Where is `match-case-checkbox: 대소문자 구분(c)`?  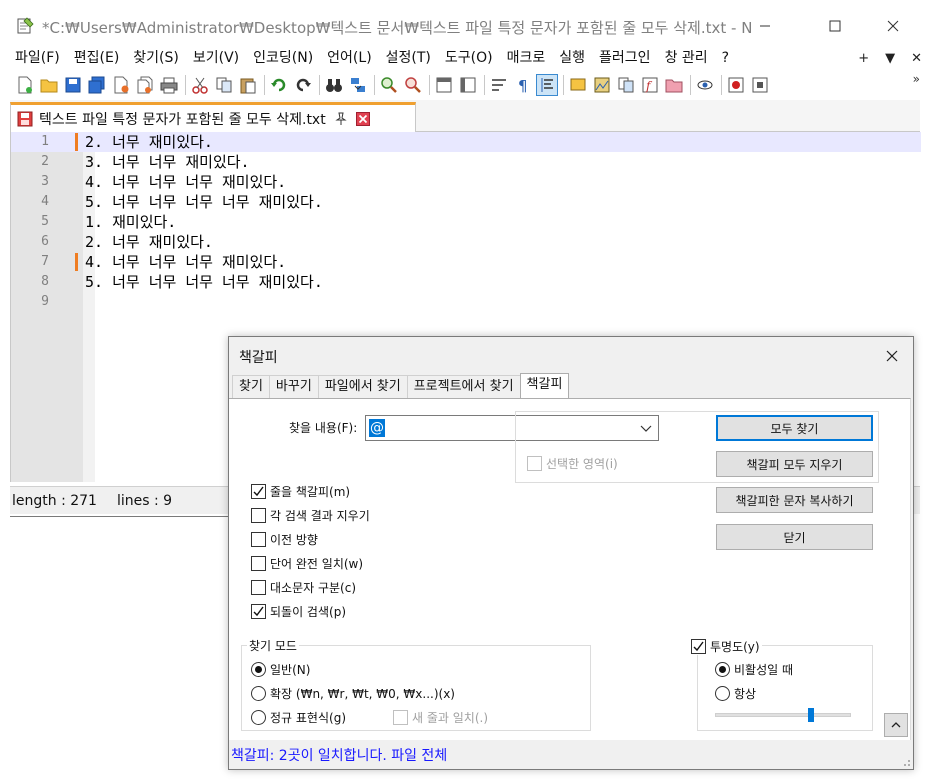
match-case-checkbox: 대소문자 구분(c) is located at coordinates (303, 587).